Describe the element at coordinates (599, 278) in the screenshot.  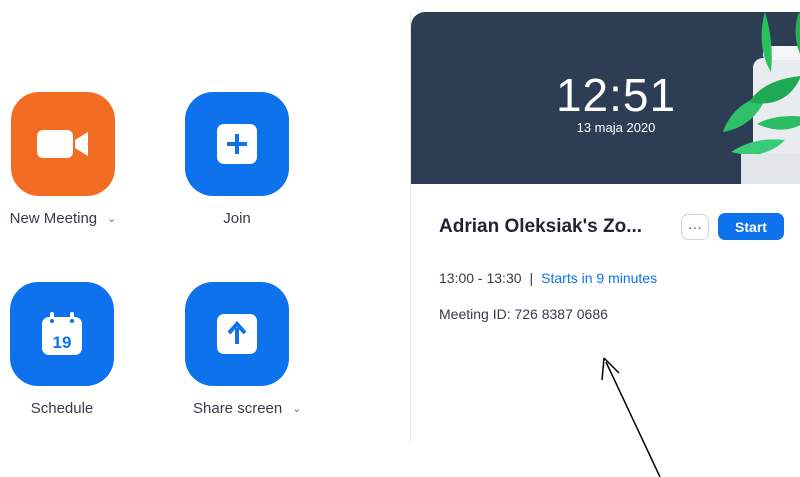
I see `starts-in-link: Starts in 9 minutes` at that location.